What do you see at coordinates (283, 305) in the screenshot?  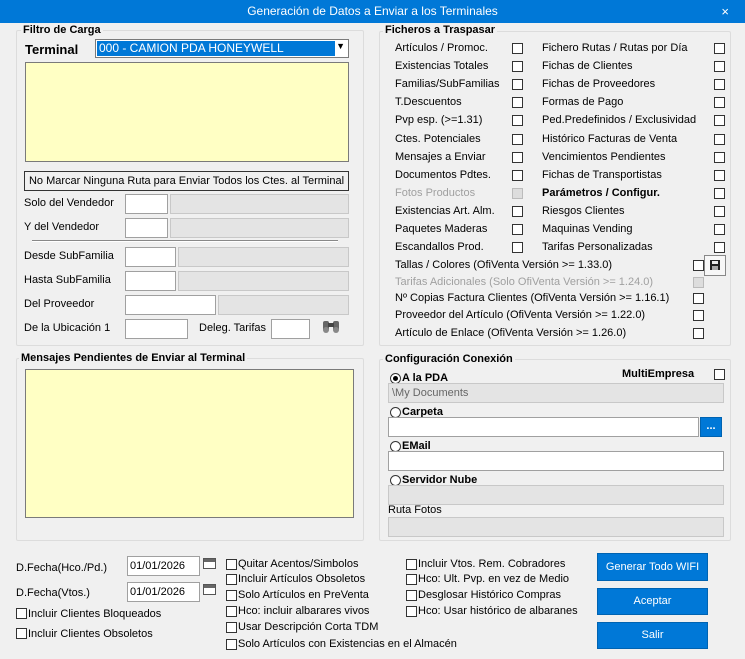 I see `del-proveedor-name` at bounding box center [283, 305].